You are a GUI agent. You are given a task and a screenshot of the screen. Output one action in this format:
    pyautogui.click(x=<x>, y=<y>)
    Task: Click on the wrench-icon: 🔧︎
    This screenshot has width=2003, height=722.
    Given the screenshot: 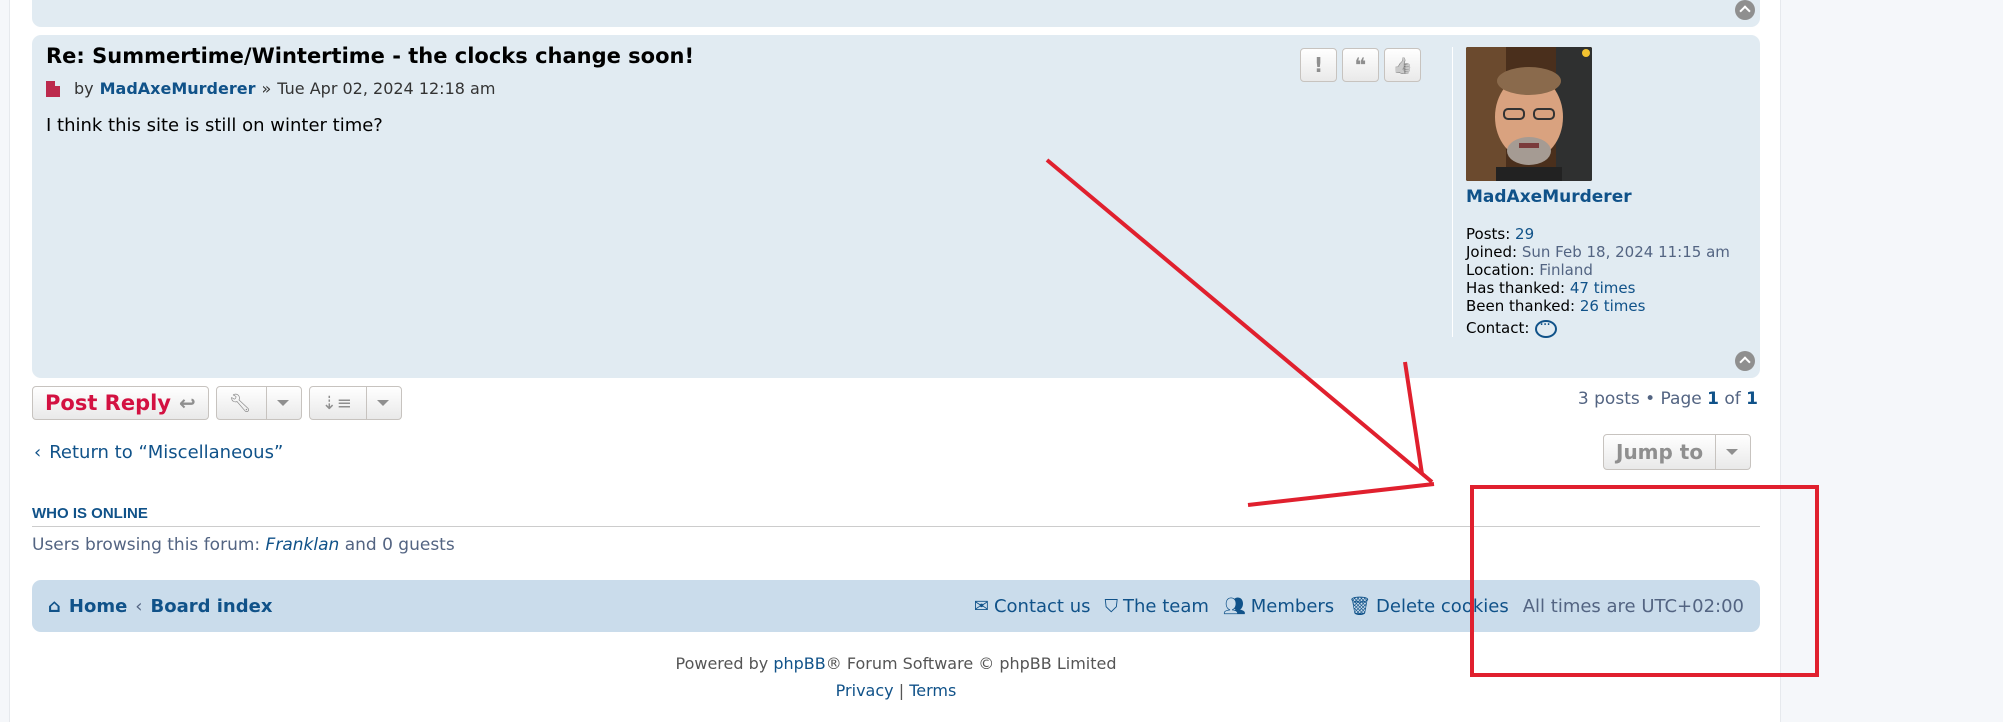 What is the action you would take?
    pyautogui.click(x=240, y=403)
    